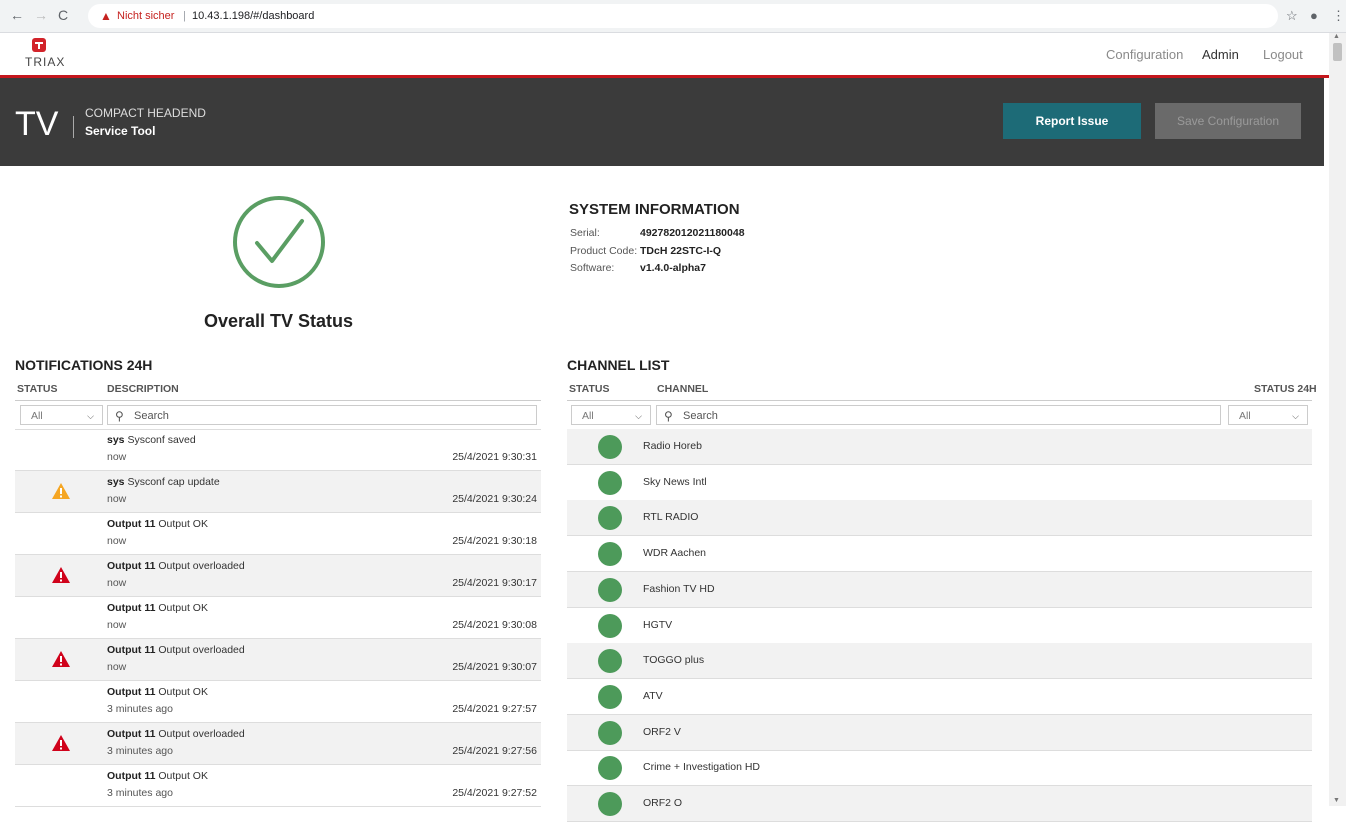 This screenshot has height=822, width=1346. I want to click on channel-row: WDR Aachen, so click(939, 554).